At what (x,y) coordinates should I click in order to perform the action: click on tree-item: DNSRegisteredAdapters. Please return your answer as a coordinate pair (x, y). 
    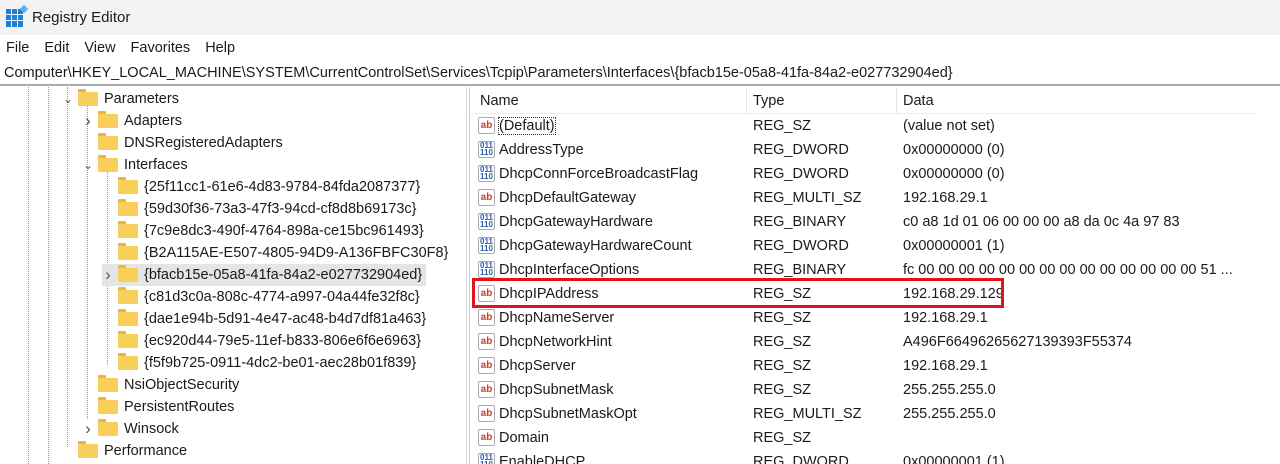
    Looking at the image, I should click on (182, 143).